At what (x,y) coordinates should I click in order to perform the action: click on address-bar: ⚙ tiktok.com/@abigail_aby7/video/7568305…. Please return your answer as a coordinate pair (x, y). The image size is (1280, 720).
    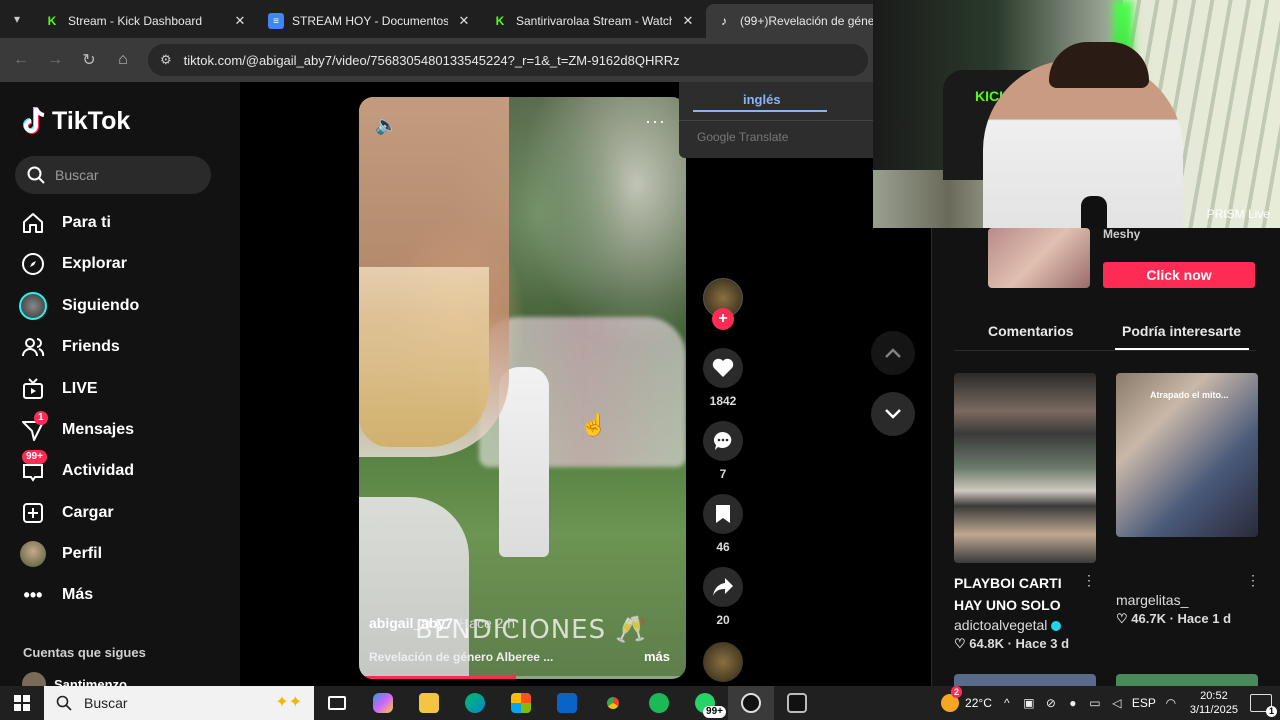
    Looking at the image, I should click on (508, 60).